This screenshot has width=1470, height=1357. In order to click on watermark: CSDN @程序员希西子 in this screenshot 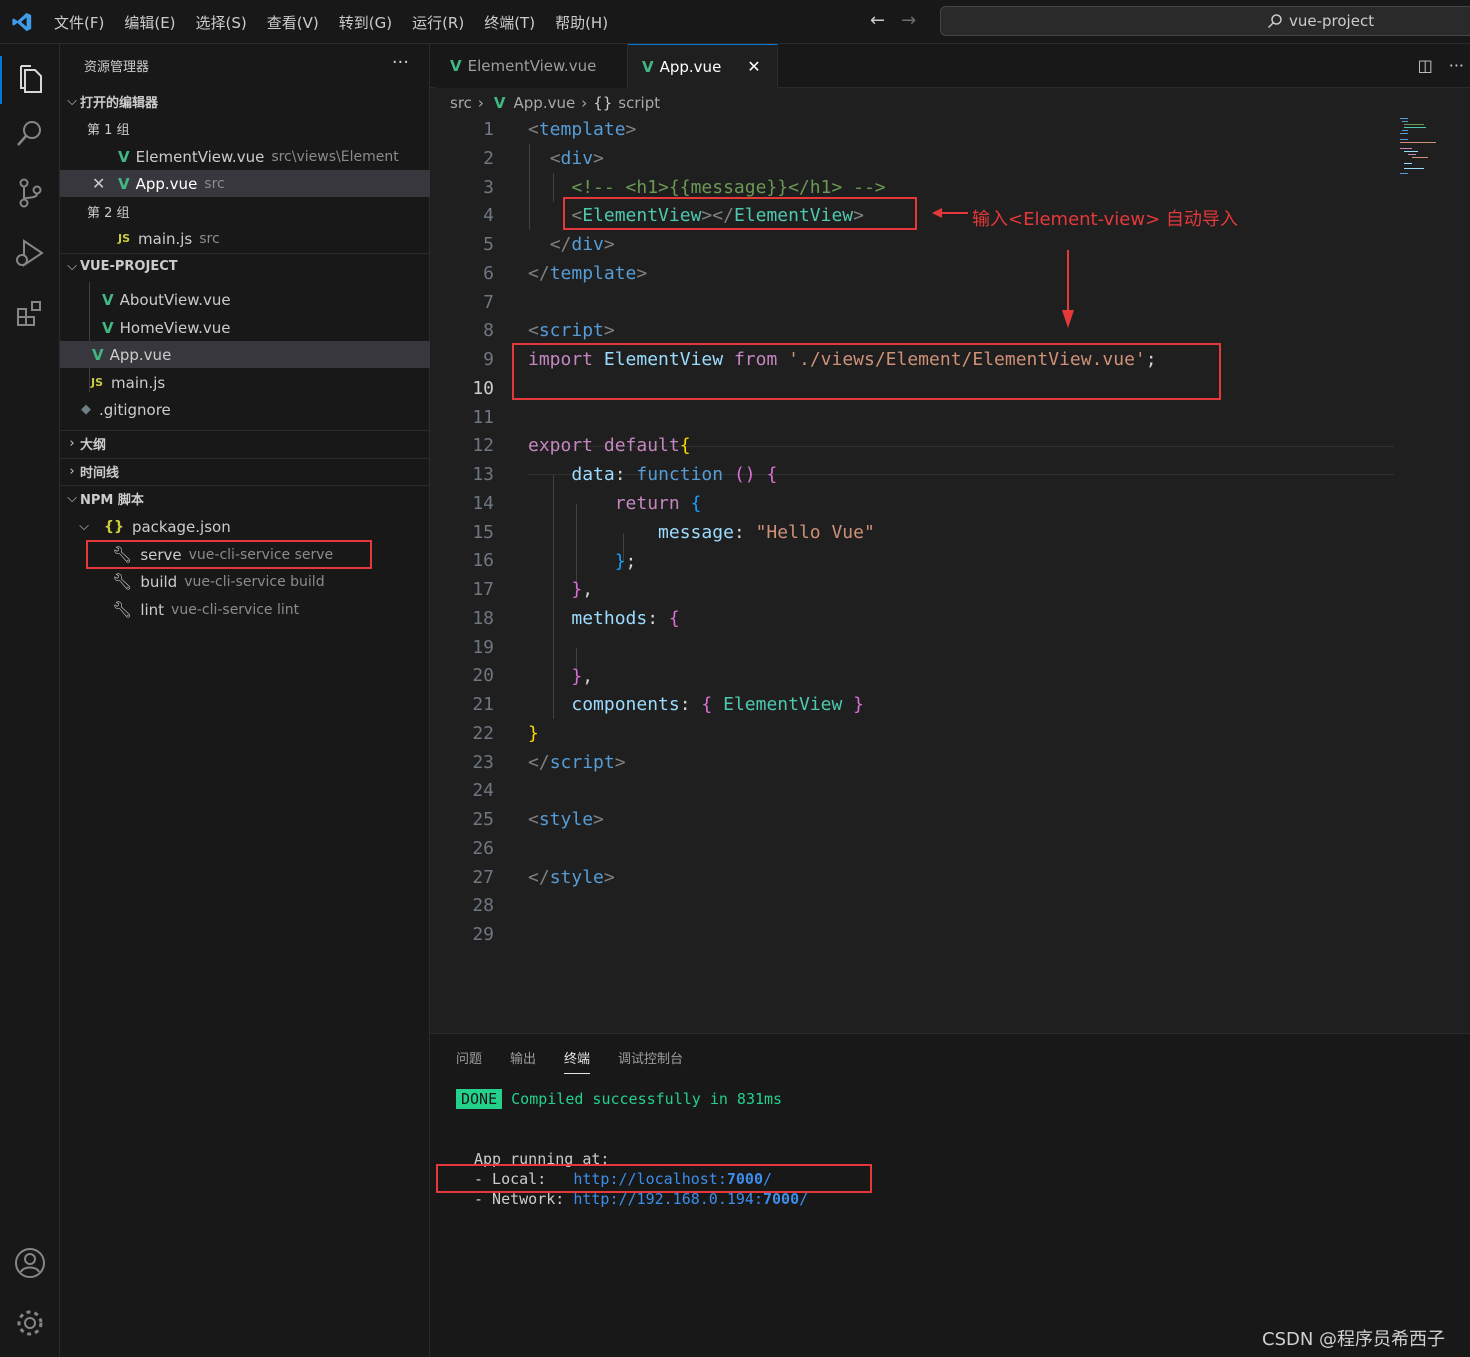, I will do `click(1354, 1339)`.